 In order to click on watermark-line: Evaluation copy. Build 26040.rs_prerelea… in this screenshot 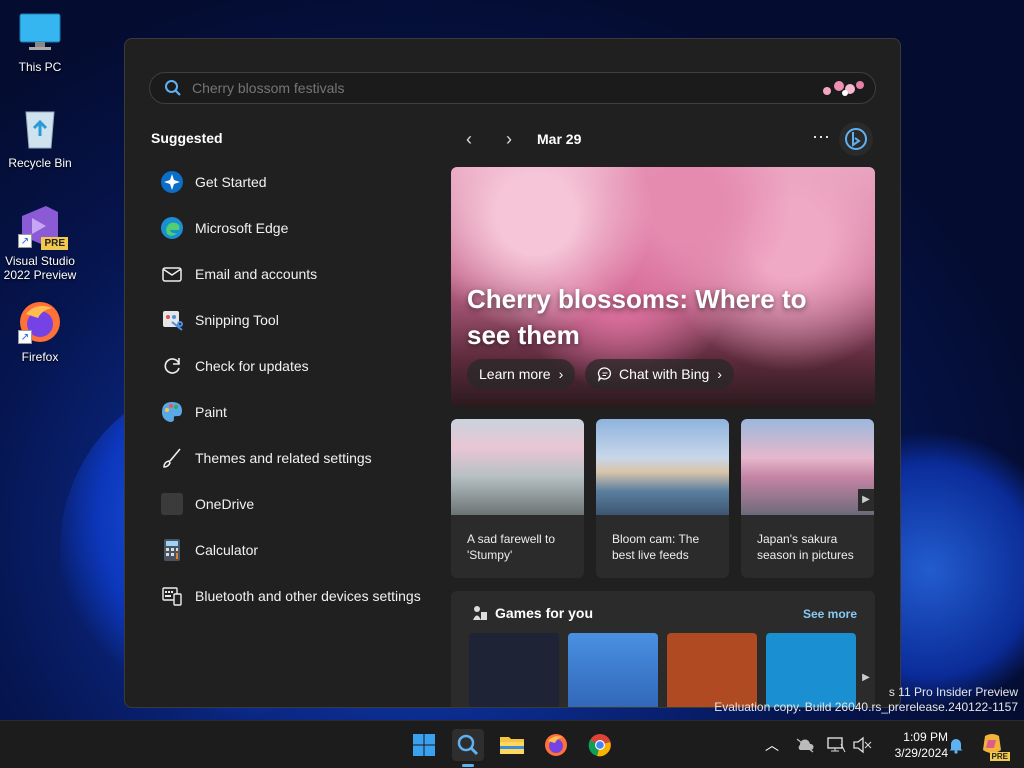, I will do `click(866, 707)`.